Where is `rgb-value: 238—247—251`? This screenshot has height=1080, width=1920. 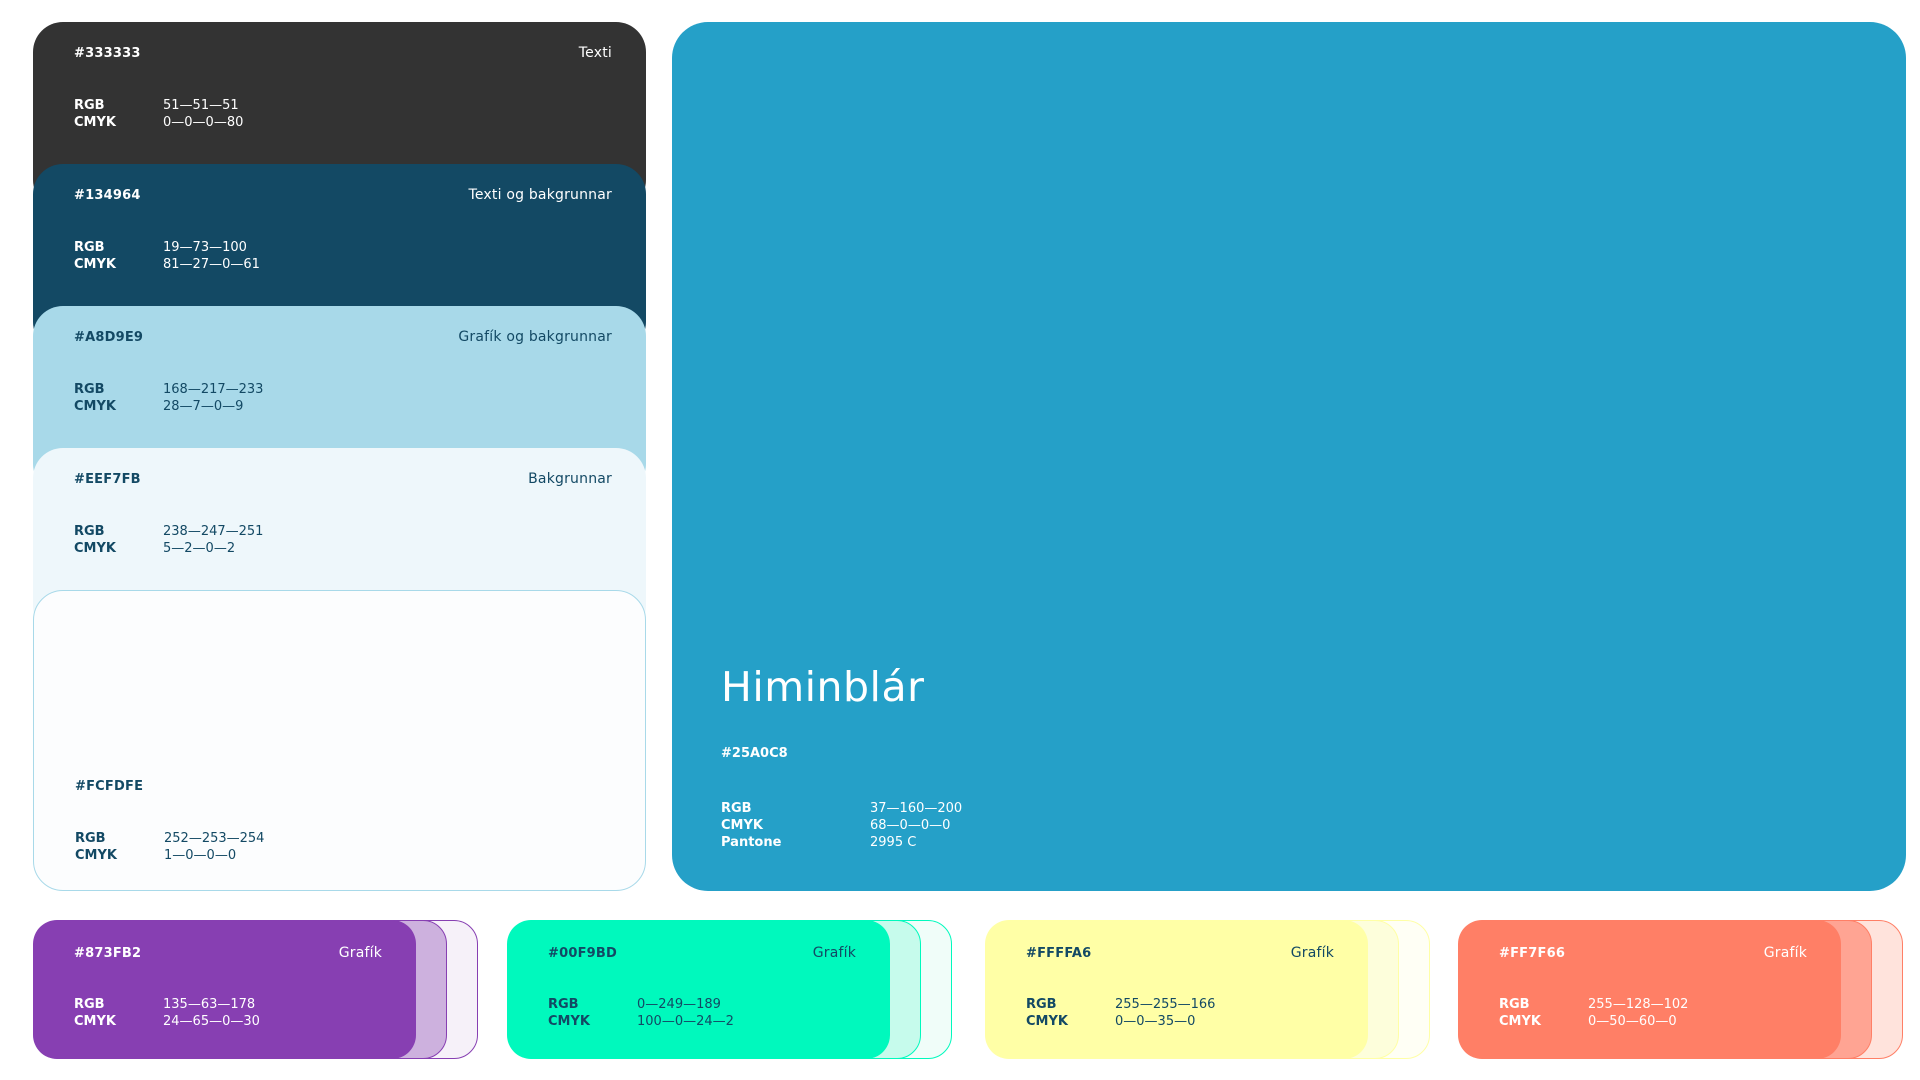
rgb-value: 238—247—251 is located at coordinates (213, 531).